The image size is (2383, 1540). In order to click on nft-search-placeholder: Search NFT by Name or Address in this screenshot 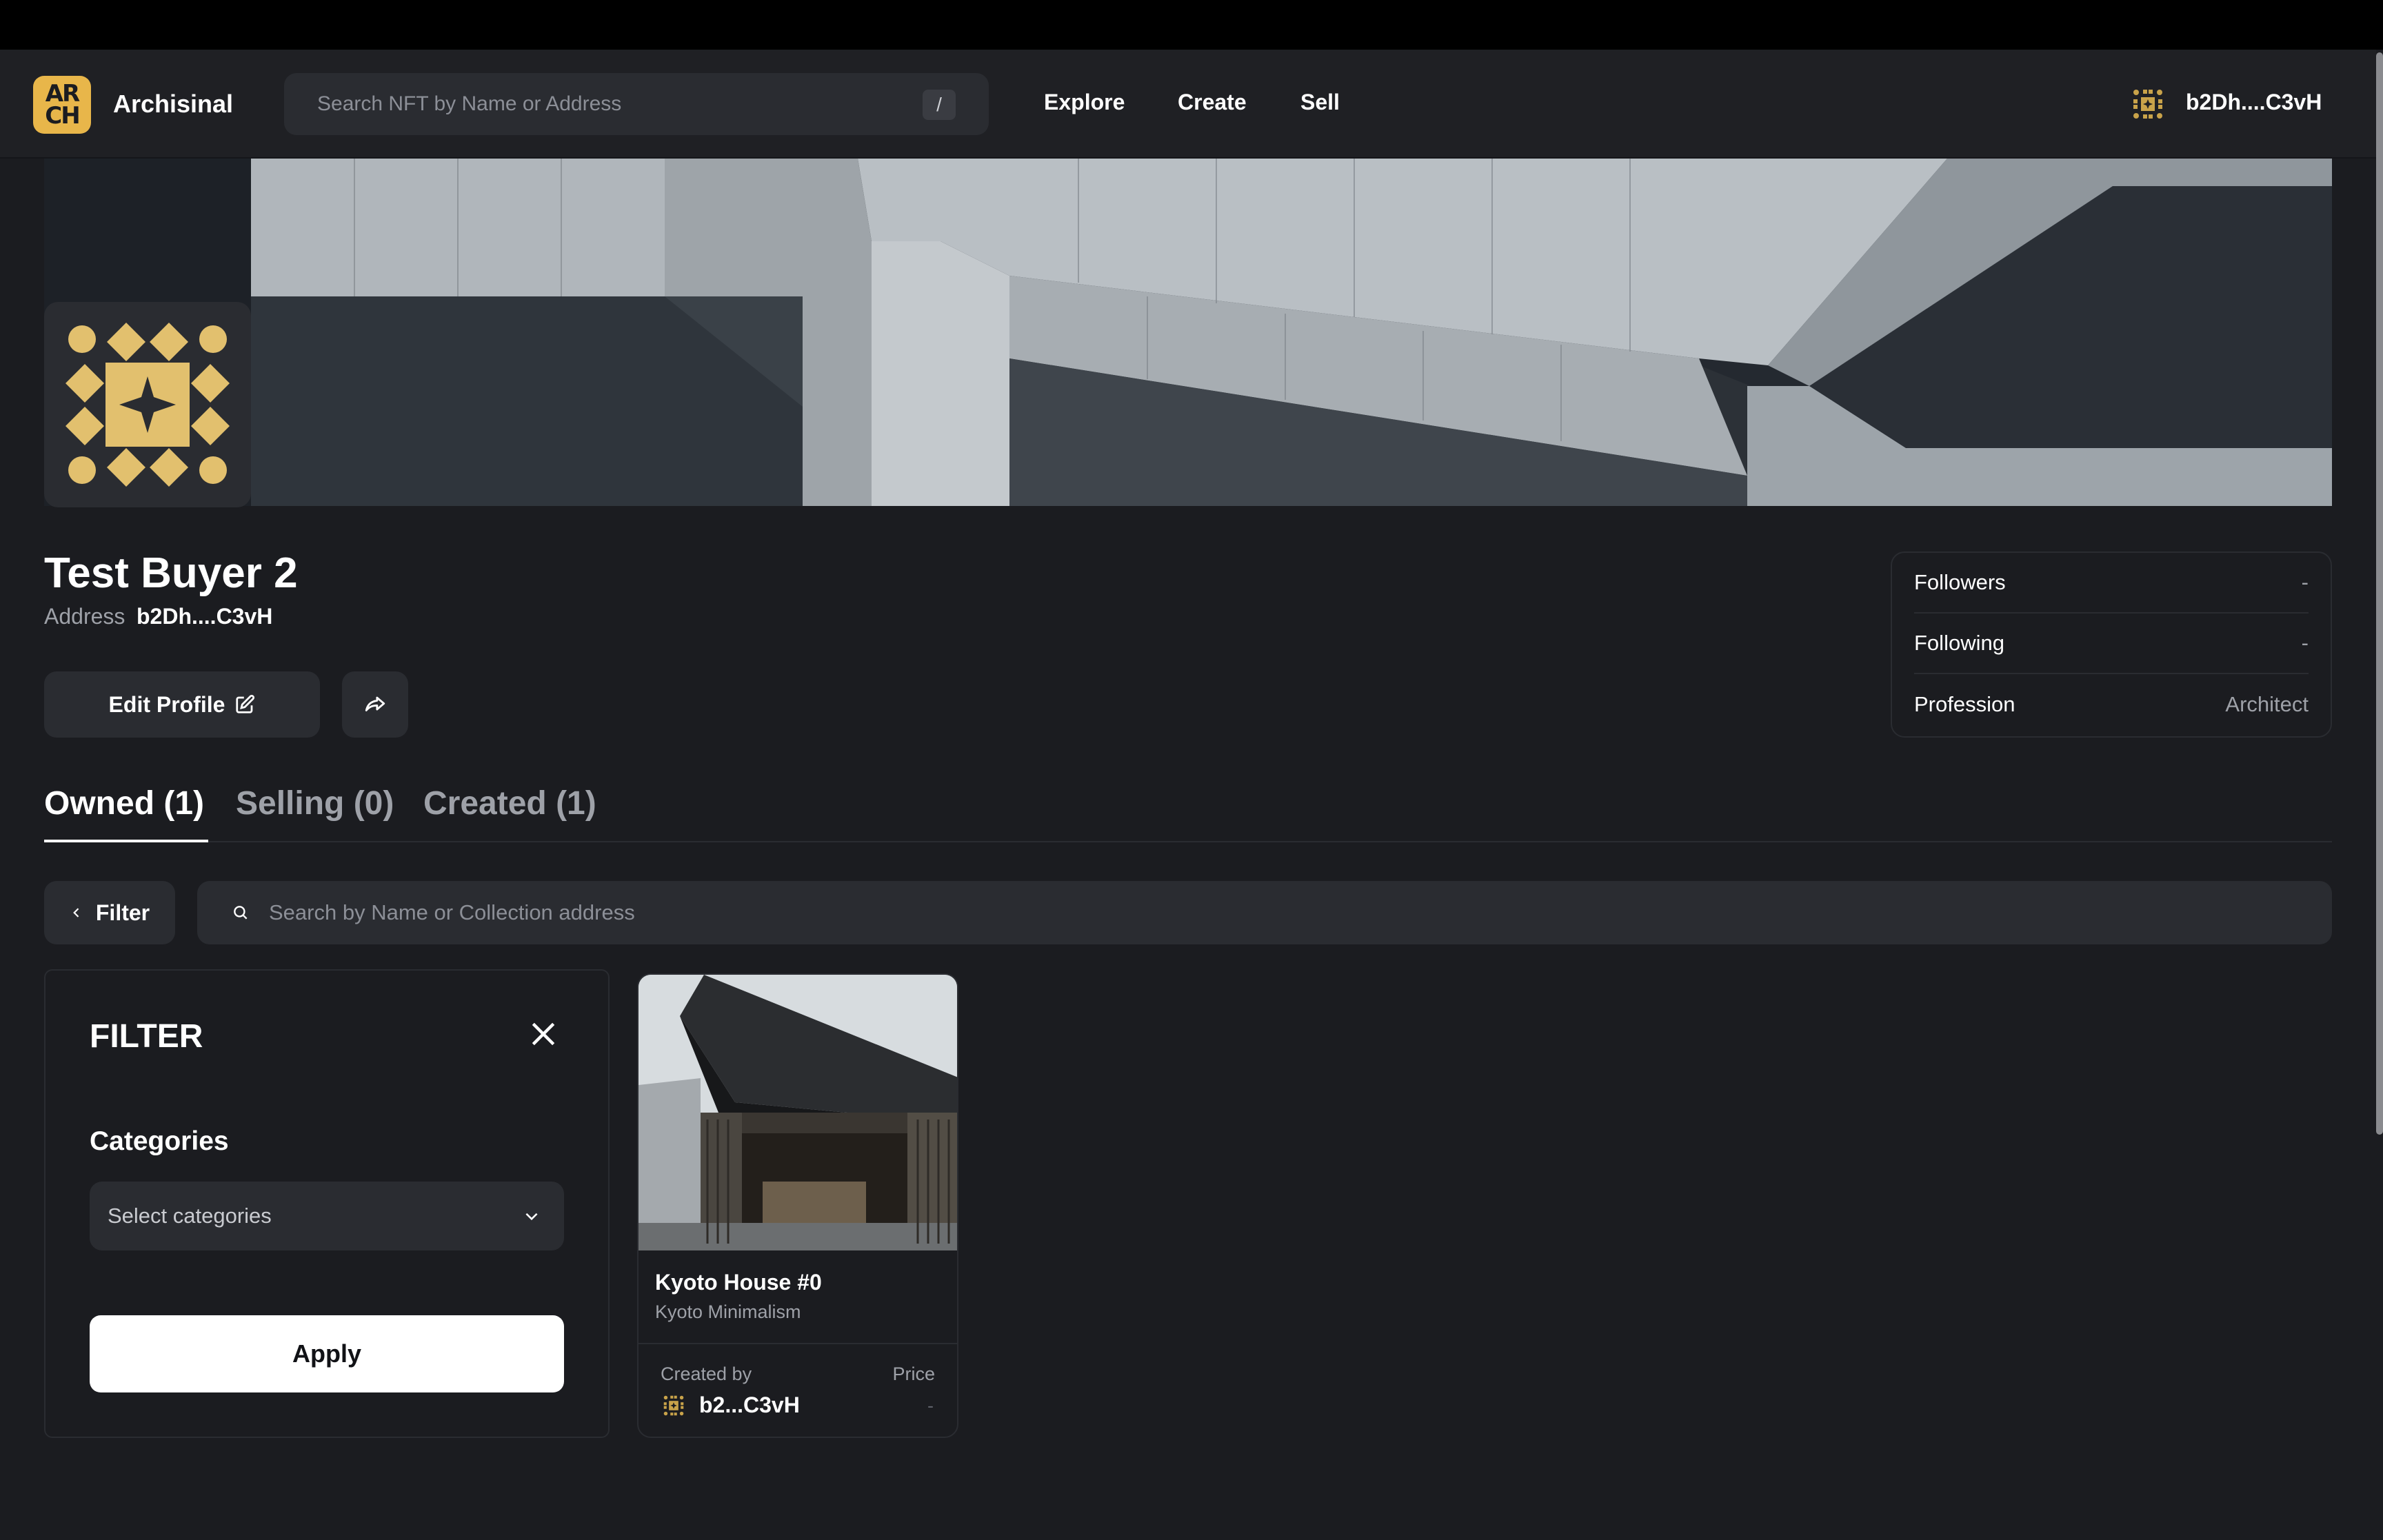, I will do `click(469, 104)`.